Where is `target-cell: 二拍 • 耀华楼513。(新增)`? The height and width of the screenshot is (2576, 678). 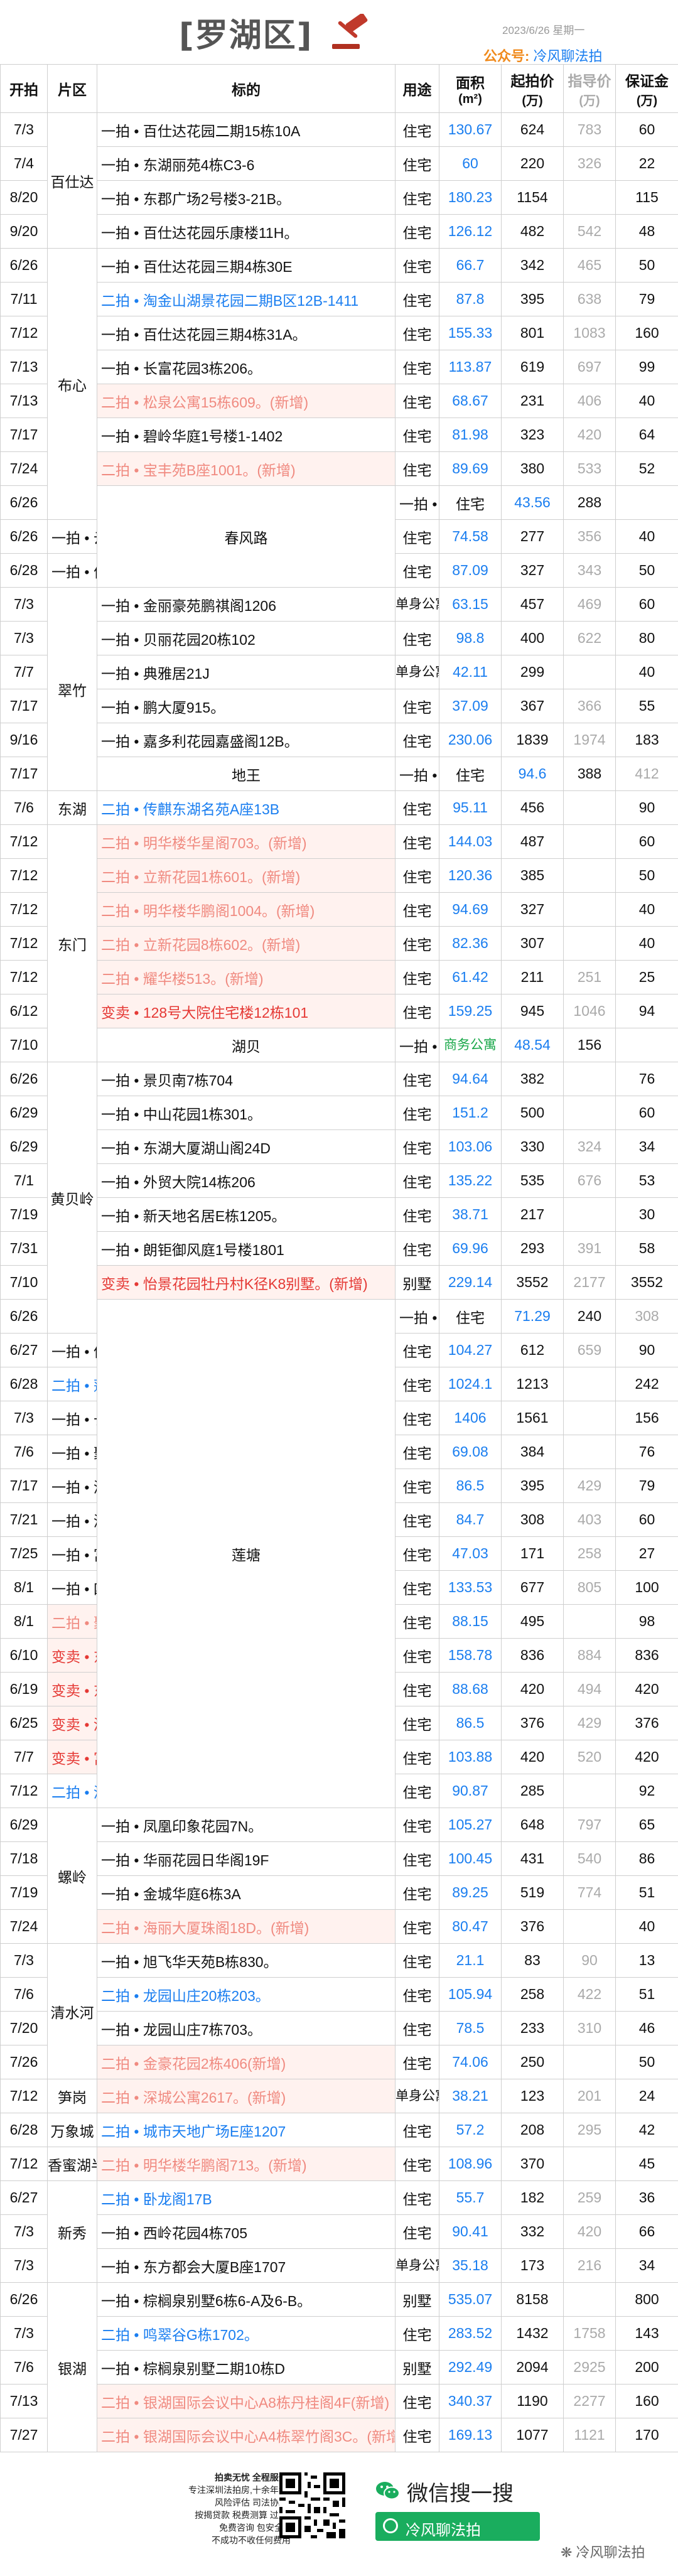
target-cell: 二拍 • 耀华楼513。(新增) is located at coordinates (247, 977).